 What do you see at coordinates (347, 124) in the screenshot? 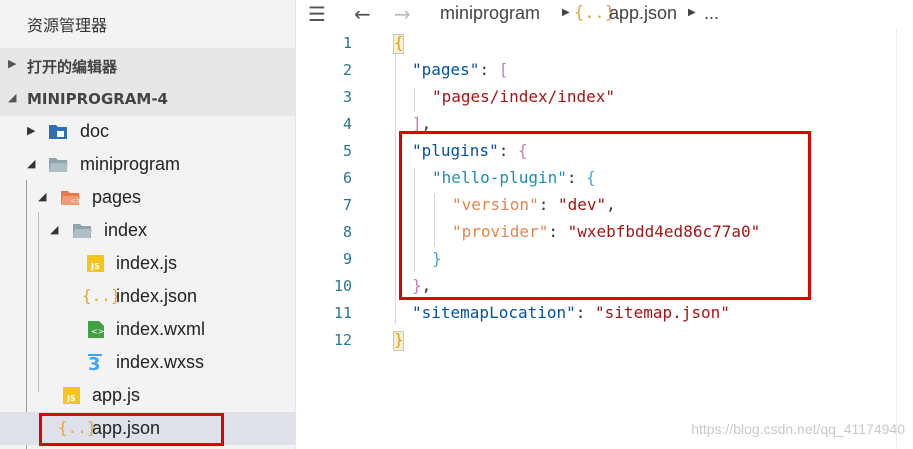
I see `line-number: 4` at bounding box center [347, 124].